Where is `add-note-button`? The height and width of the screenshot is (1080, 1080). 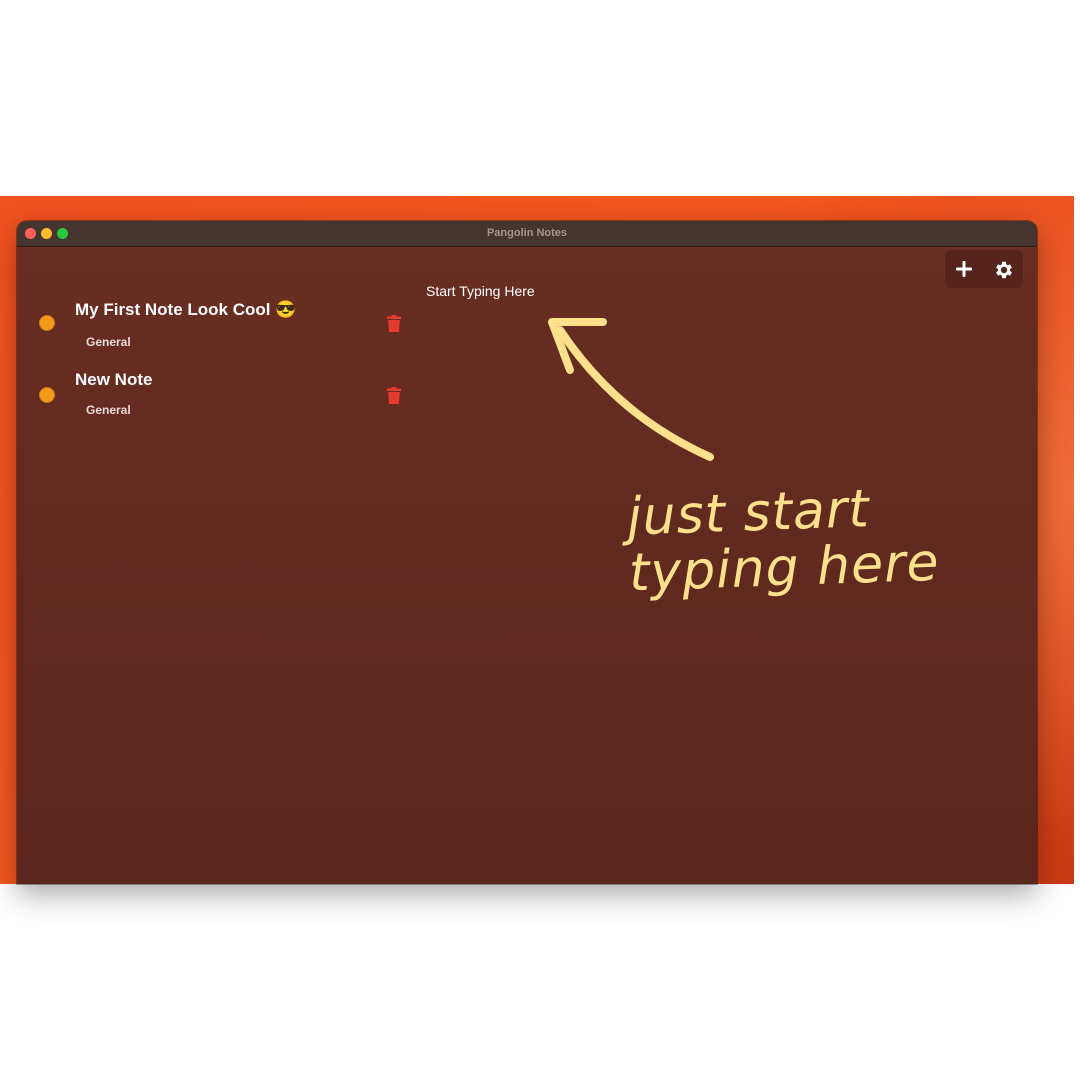 add-note-button is located at coordinates (964, 269).